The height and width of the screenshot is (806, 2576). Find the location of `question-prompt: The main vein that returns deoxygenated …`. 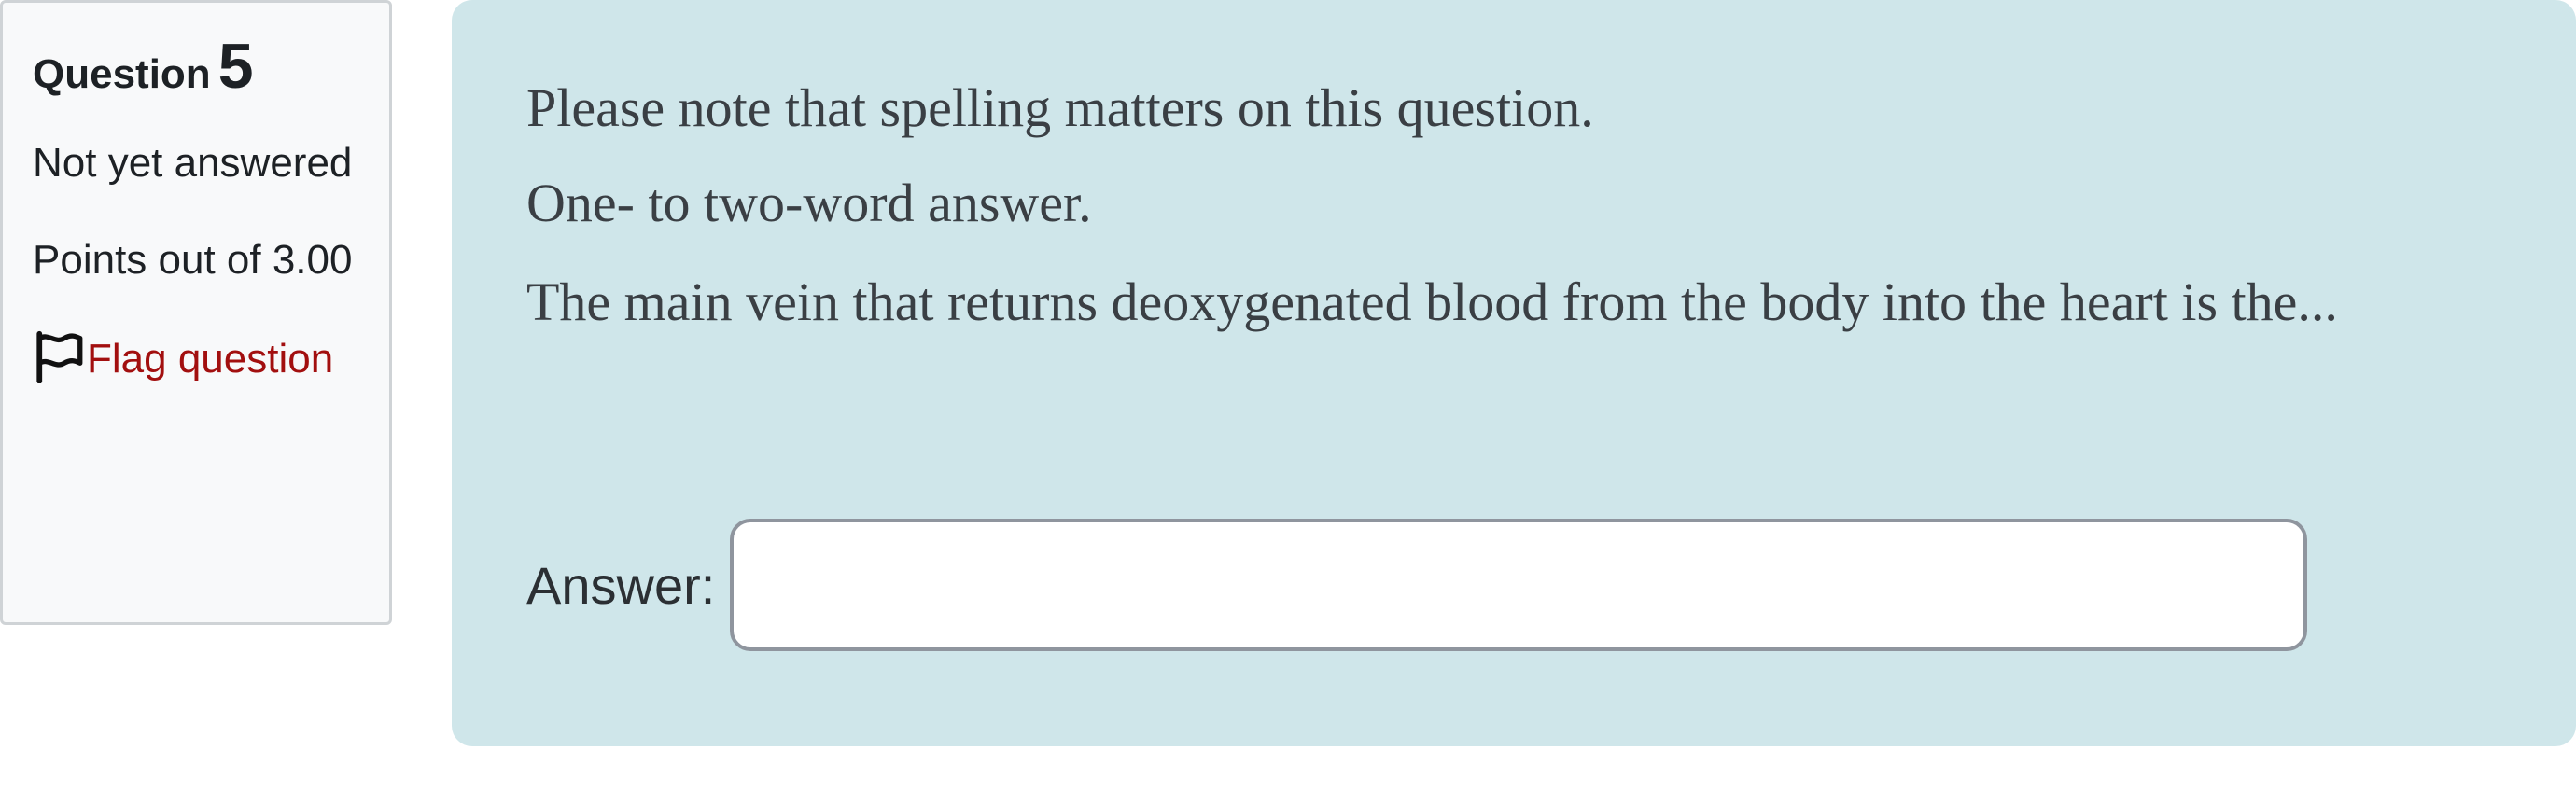

question-prompt: The main vein that returns deoxygenated … is located at coordinates (1432, 301).